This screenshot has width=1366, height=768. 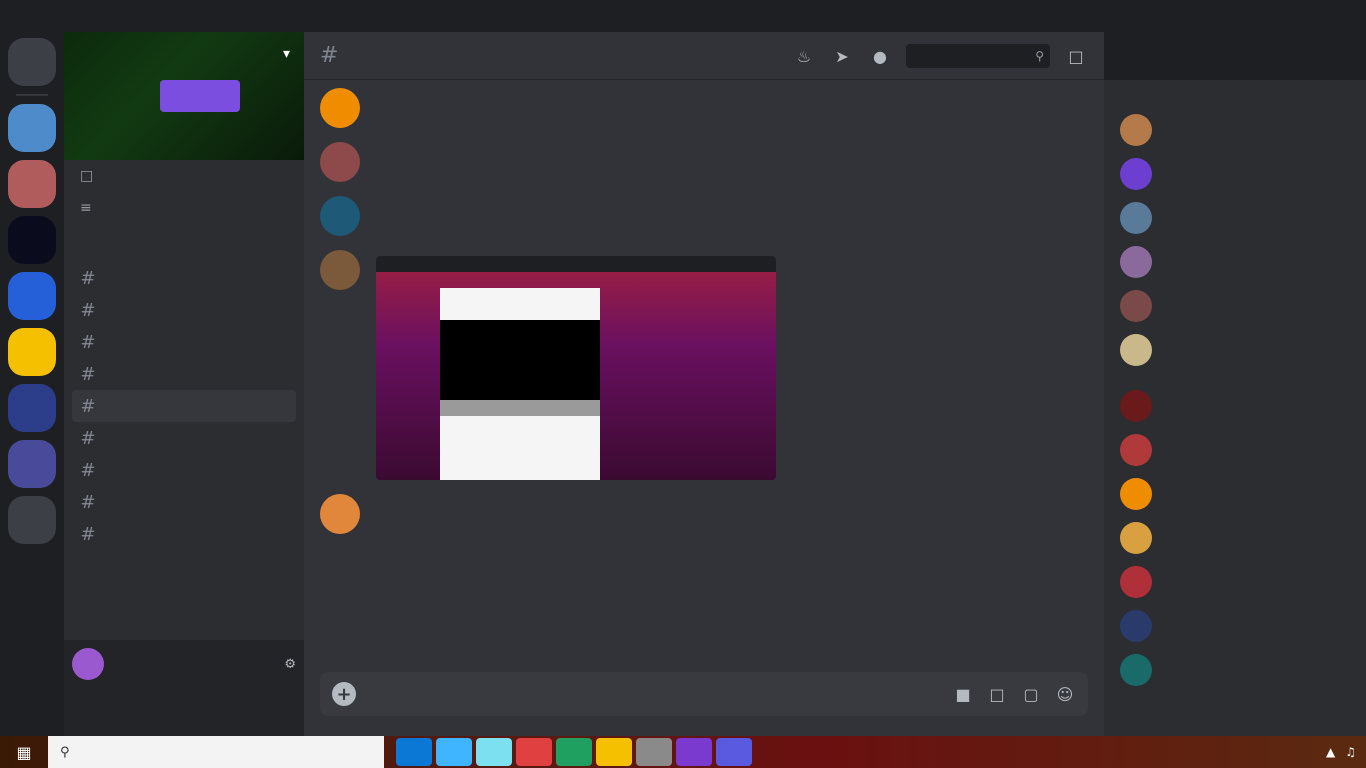 What do you see at coordinates (184, 176) in the screenshot?
I see `sidebar-events-link: □` at bounding box center [184, 176].